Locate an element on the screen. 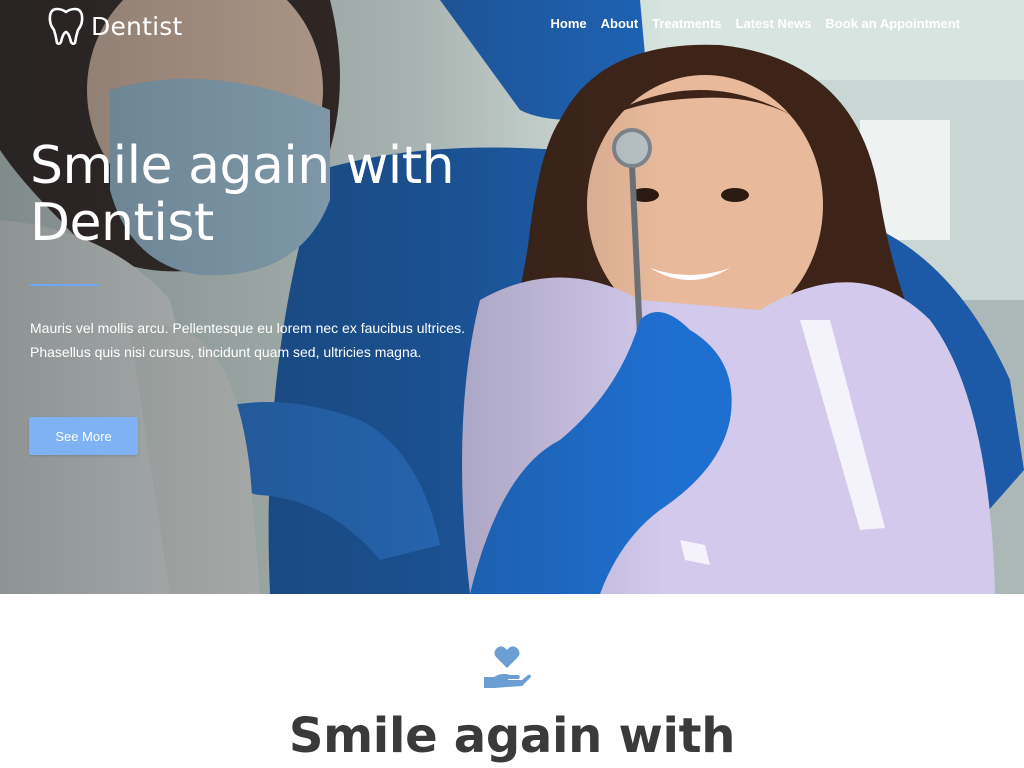 Image resolution: width=1024 pixels, height=768 pixels. nav-item-book-appointment: Book an Appointment is located at coordinates (892, 23).